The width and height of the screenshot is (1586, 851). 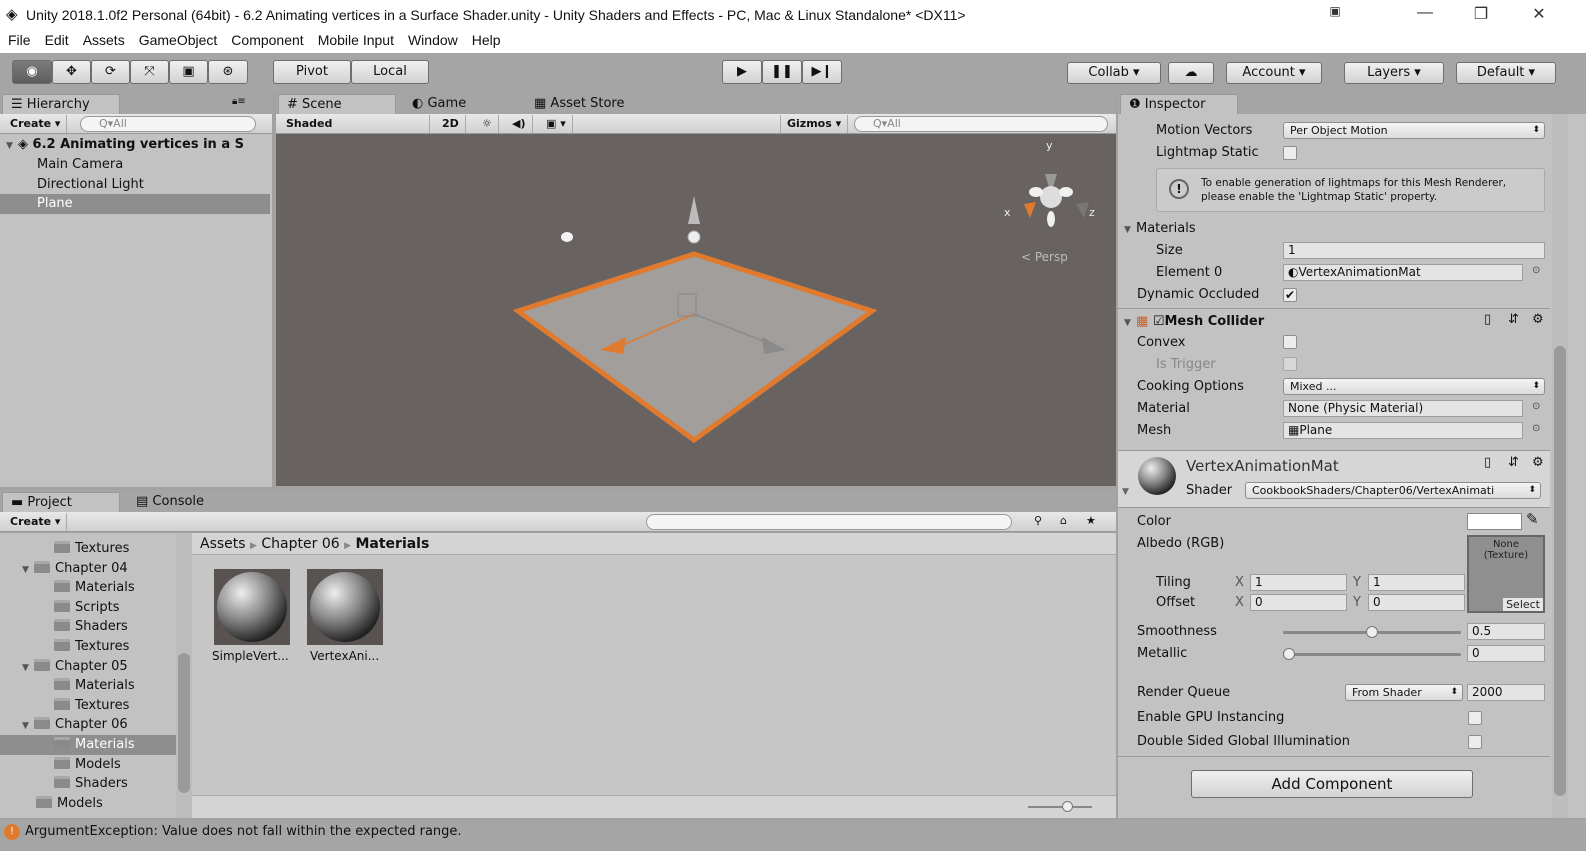 I want to click on filter-label-icon: ⌂, so click(x=1063, y=520).